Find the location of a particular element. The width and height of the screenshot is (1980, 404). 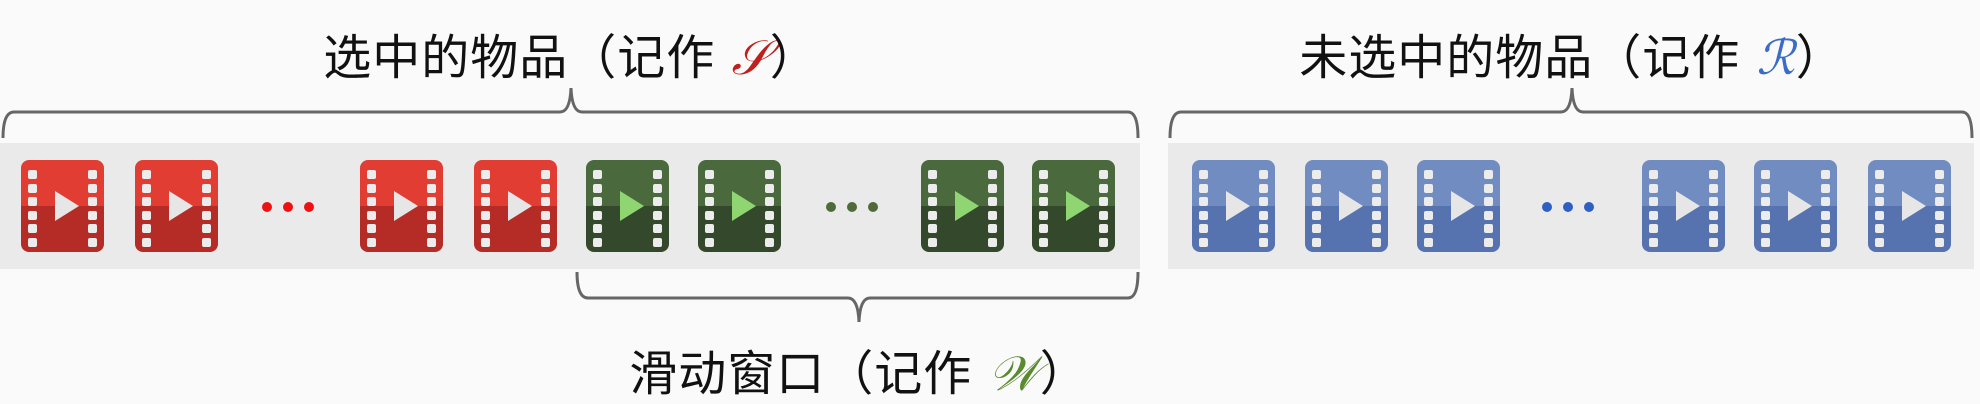

selected-items-text: 选中的物品（记作 is located at coordinates (527, 58).